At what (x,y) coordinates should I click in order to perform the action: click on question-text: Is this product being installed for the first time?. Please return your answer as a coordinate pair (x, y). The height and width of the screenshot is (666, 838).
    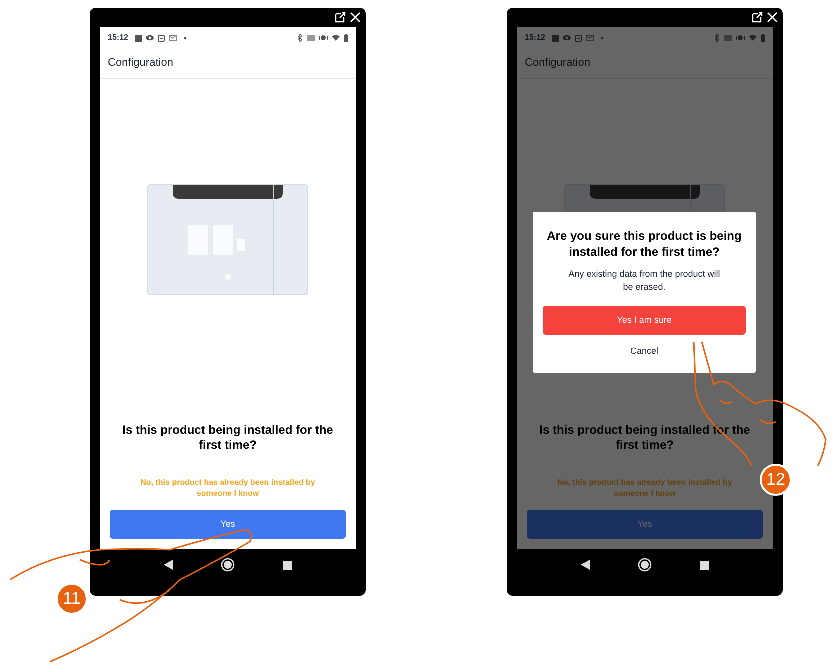
    Looking at the image, I should click on (228, 438).